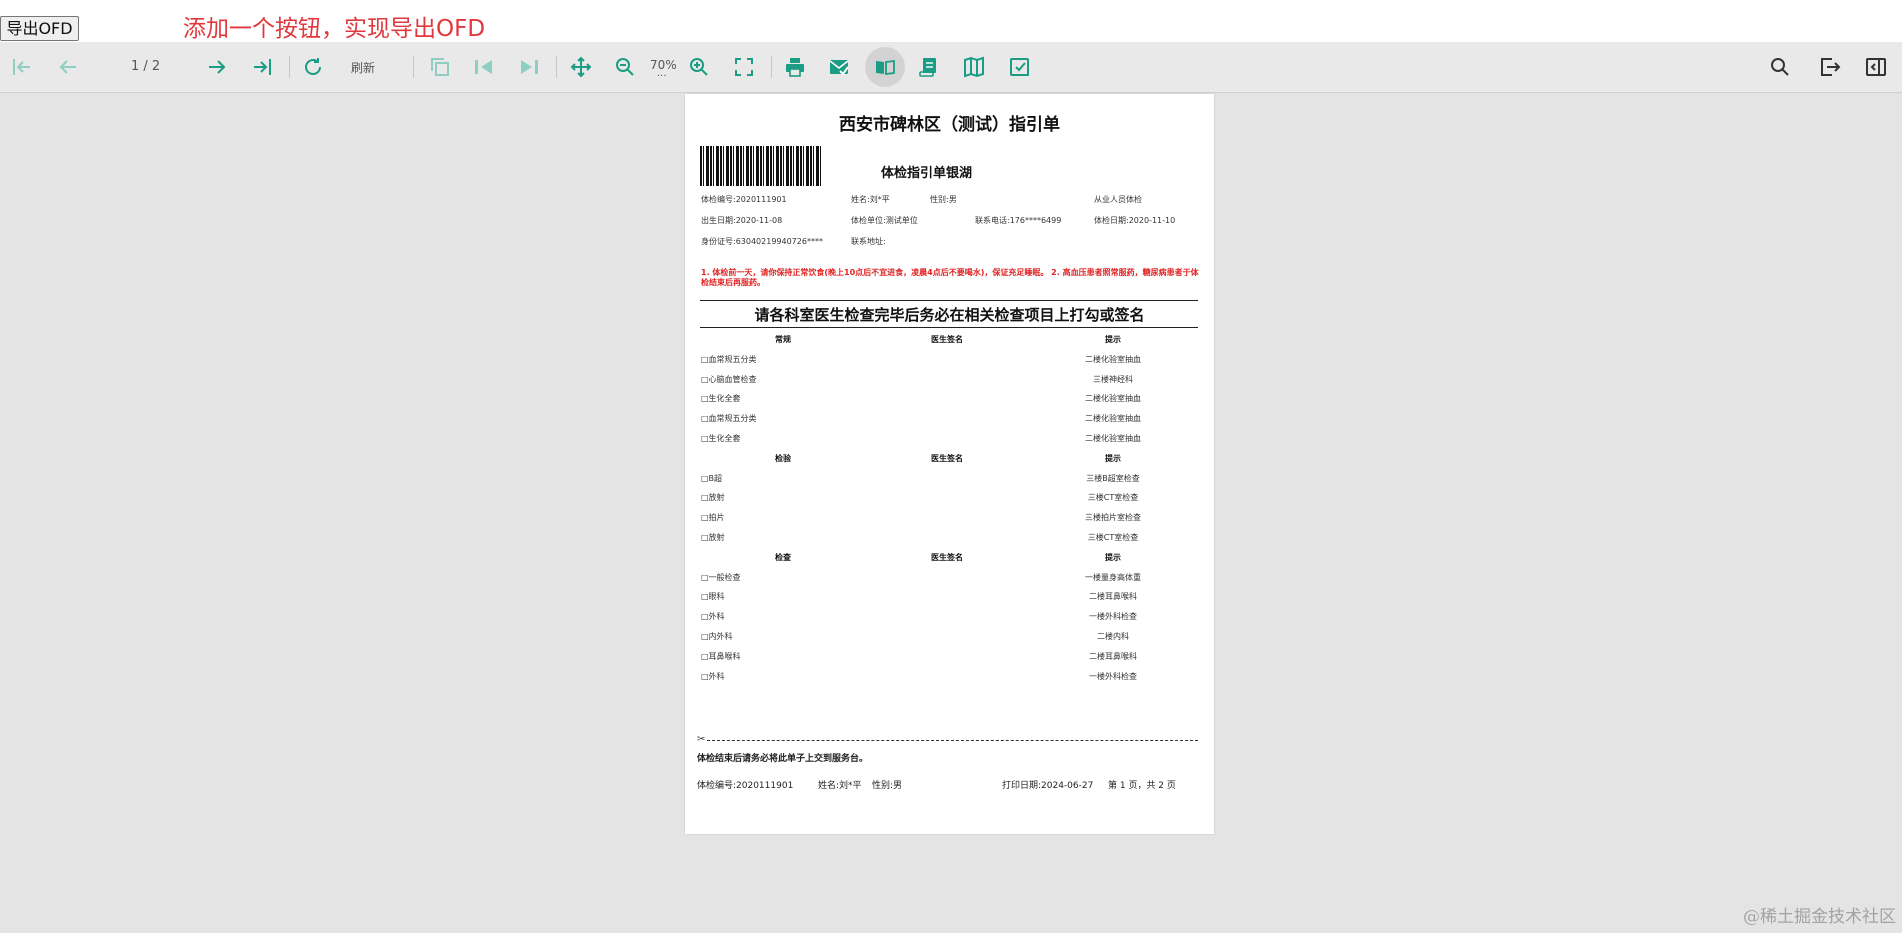 The height and width of the screenshot is (933, 1902). What do you see at coordinates (146, 66) in the screenshot?
I see `page-indicator: 1 / 2` at bounding box center [146, 66].